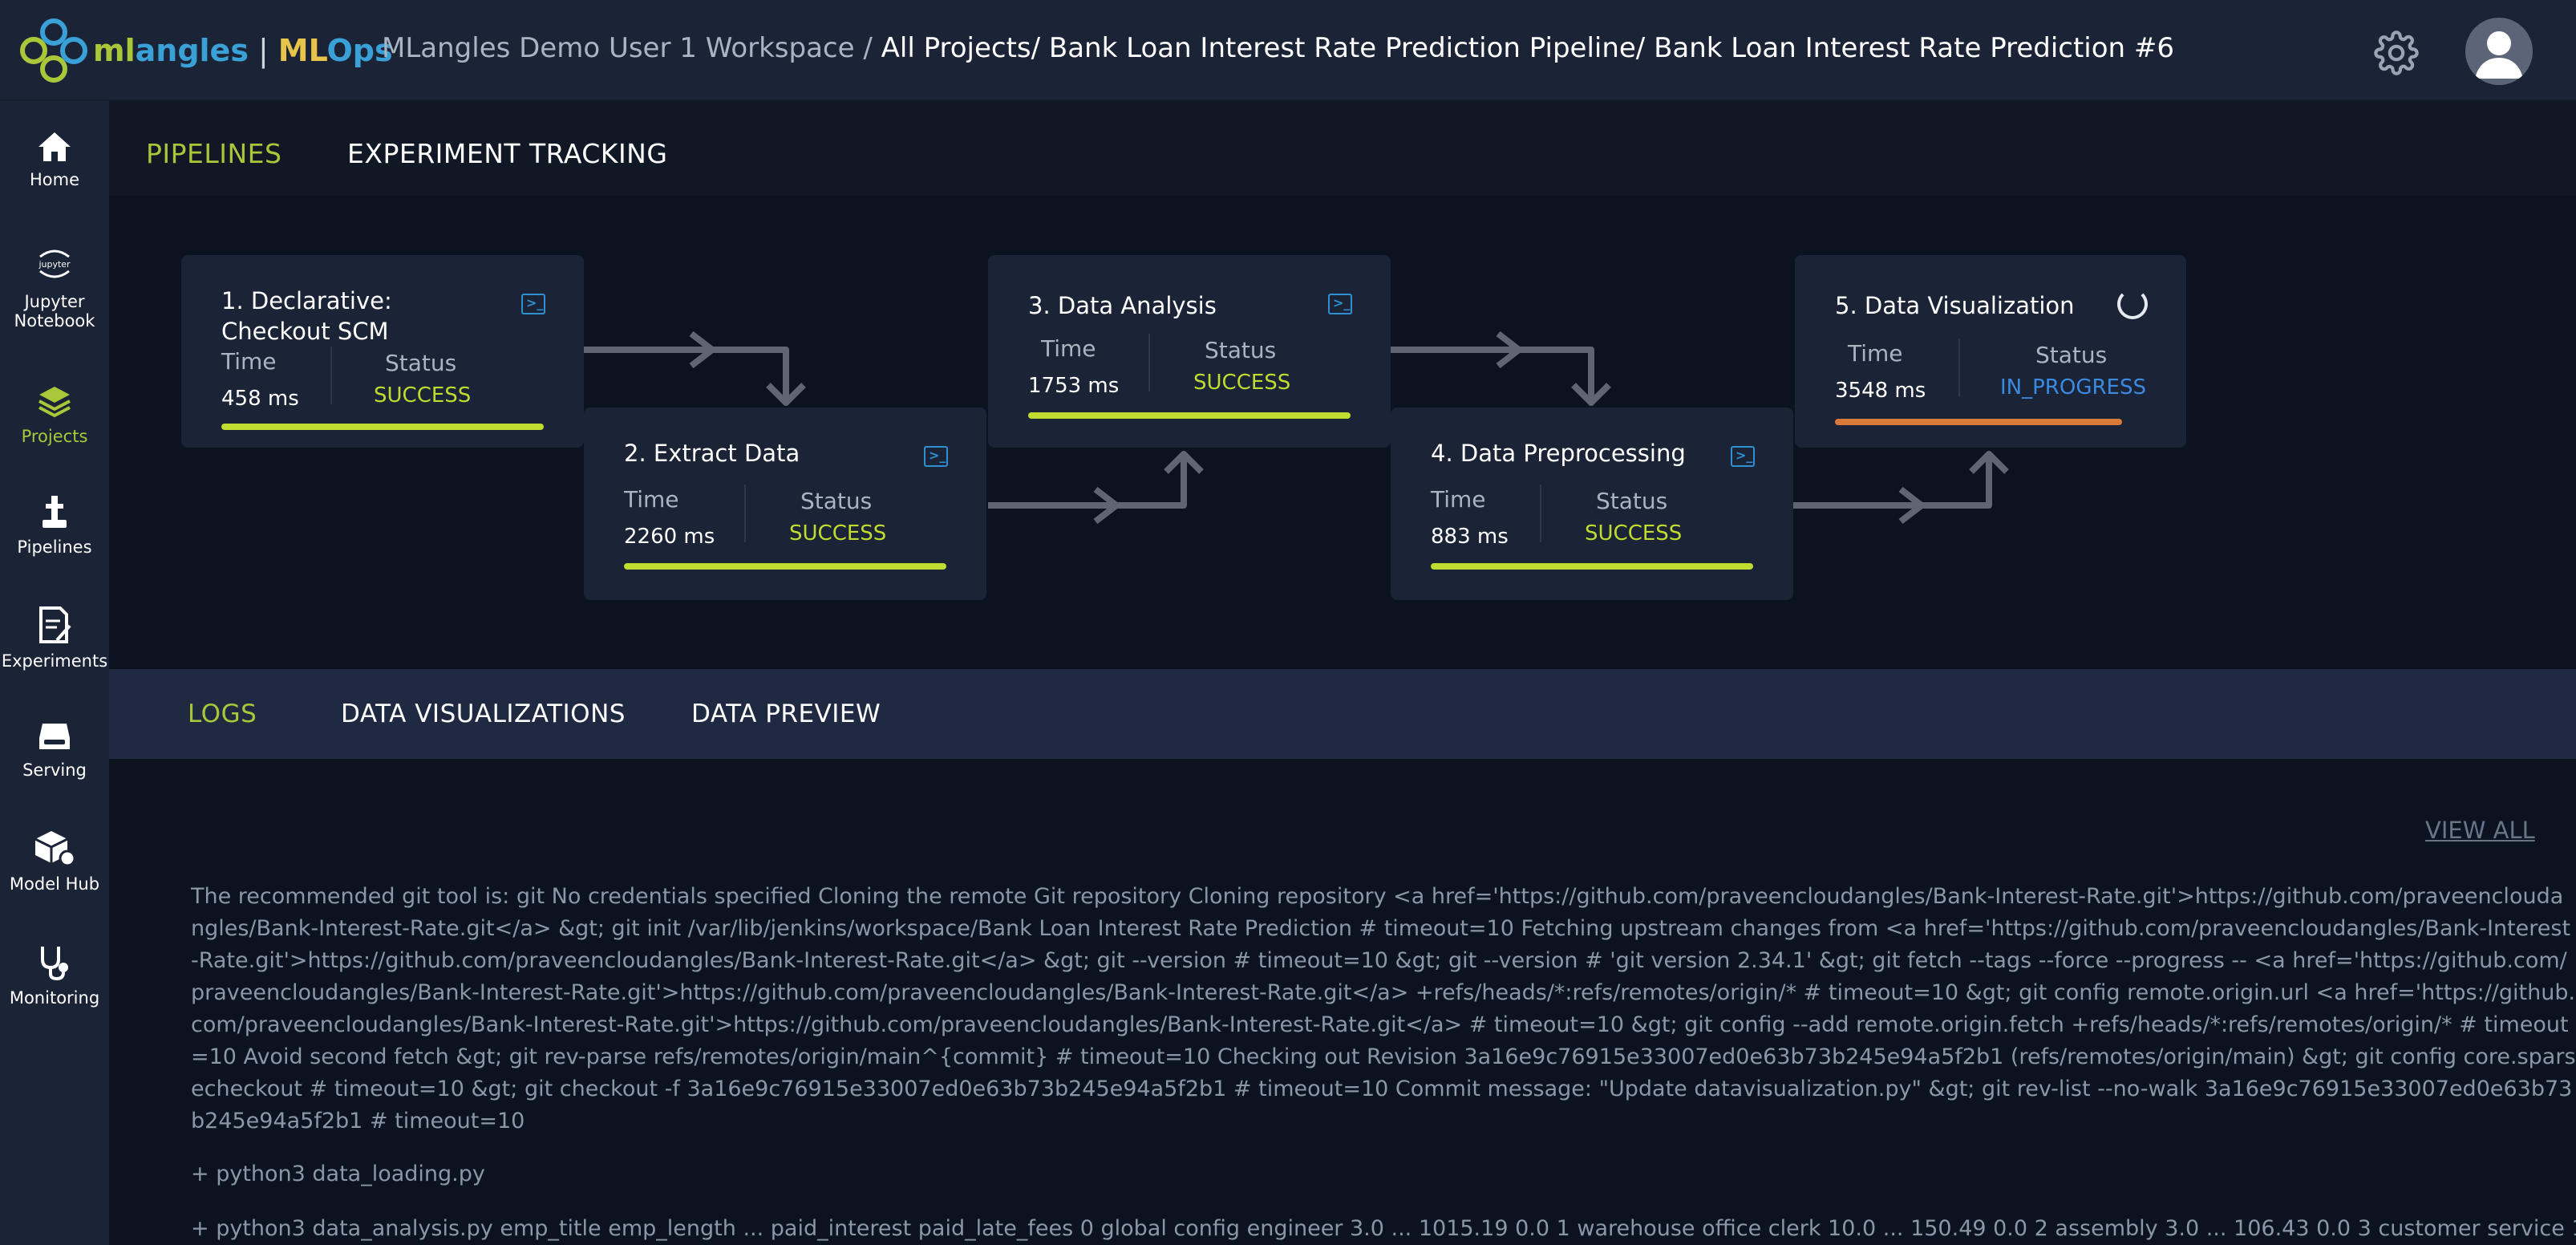 The width and height of the screenshot is (2576, 1245). What do you see at coordinates (53, 50) in the screenshot?
I see `logo-icon` at bounding box center [53, 50].